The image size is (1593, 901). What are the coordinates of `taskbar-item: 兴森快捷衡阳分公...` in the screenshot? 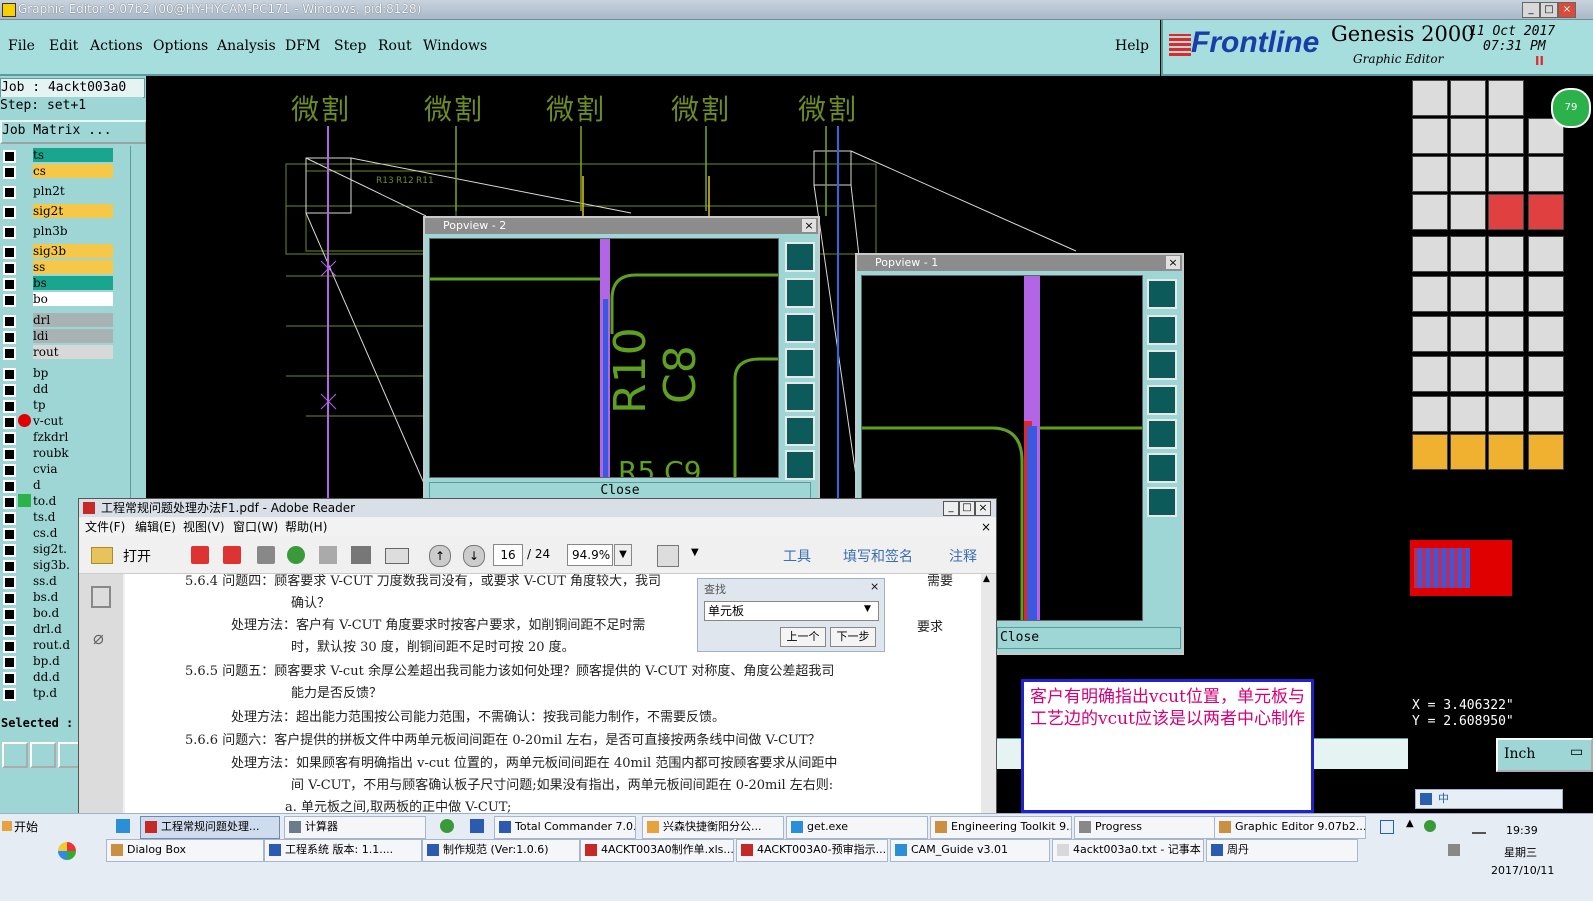 It's located at (713, 827).